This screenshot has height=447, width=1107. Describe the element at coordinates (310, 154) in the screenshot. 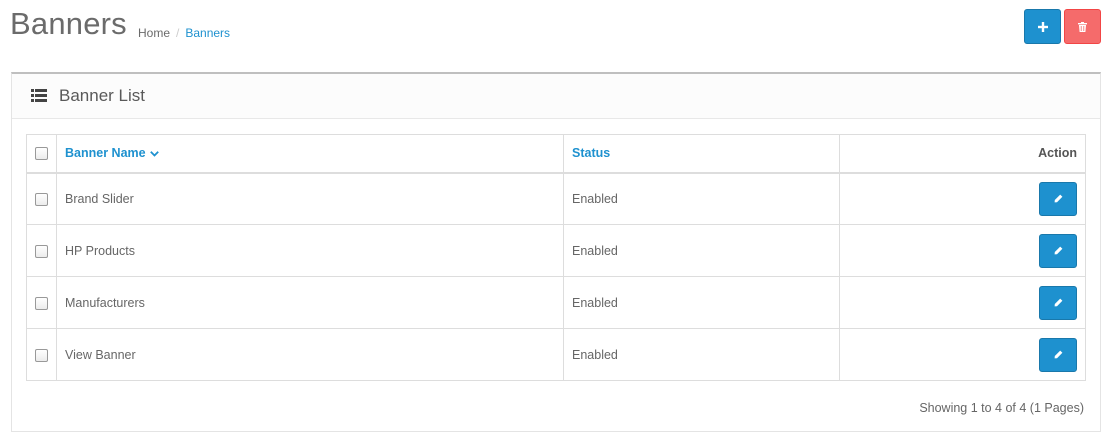

I see `column-header-banner-name: Banner Name` at that location.